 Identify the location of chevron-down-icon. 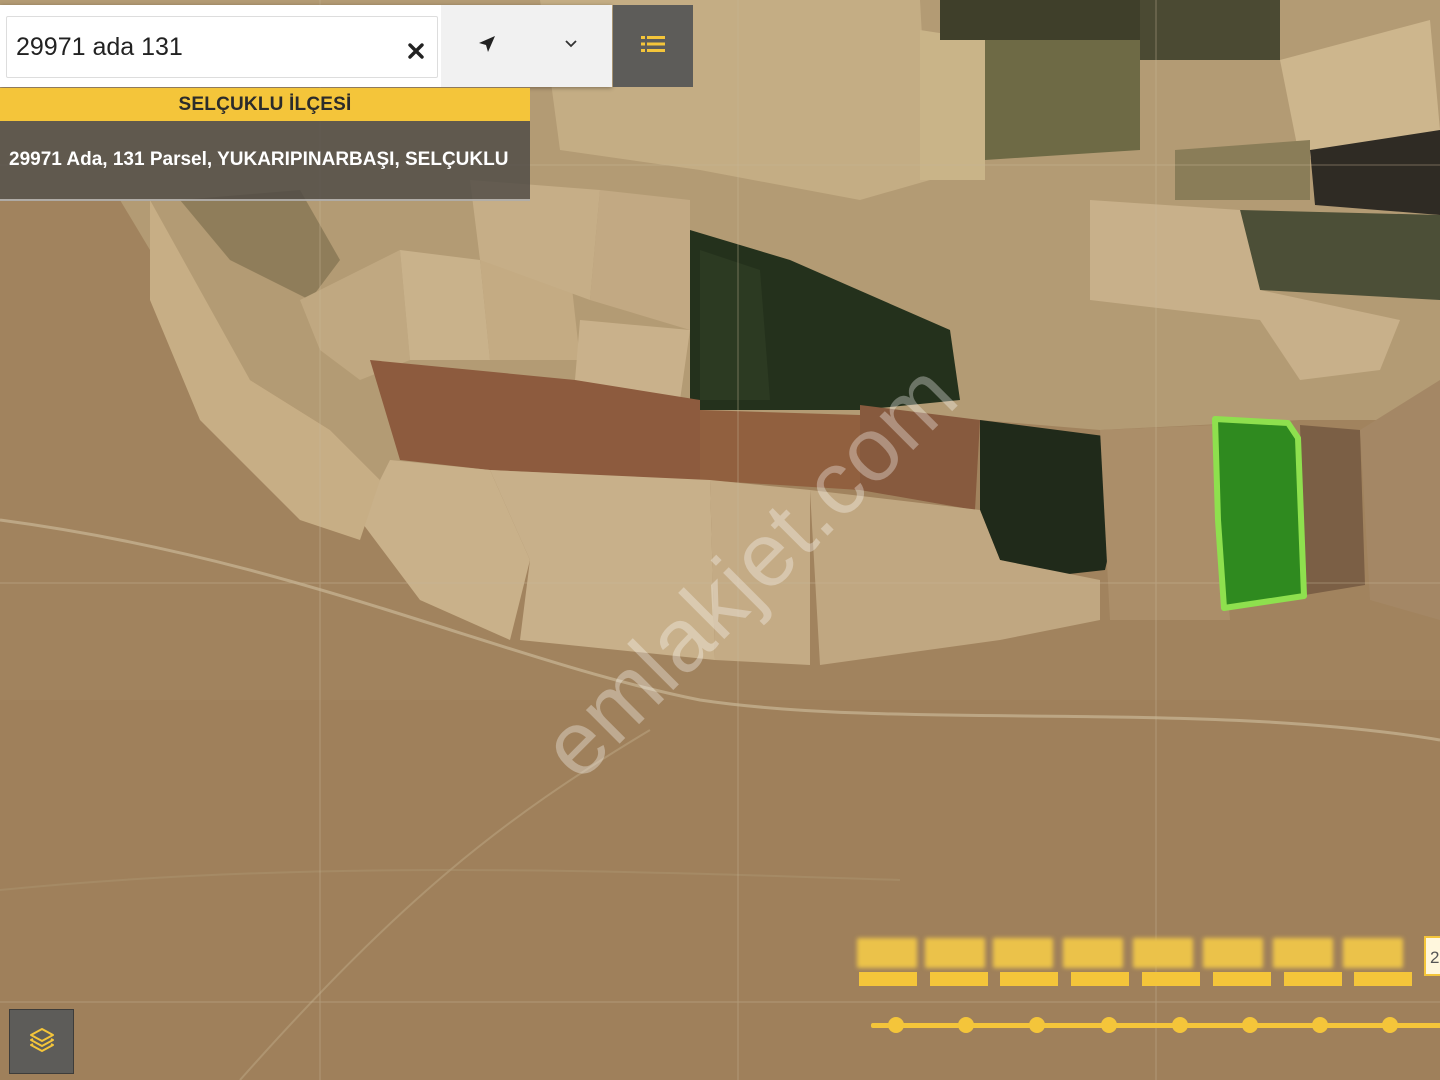
(571, 46).